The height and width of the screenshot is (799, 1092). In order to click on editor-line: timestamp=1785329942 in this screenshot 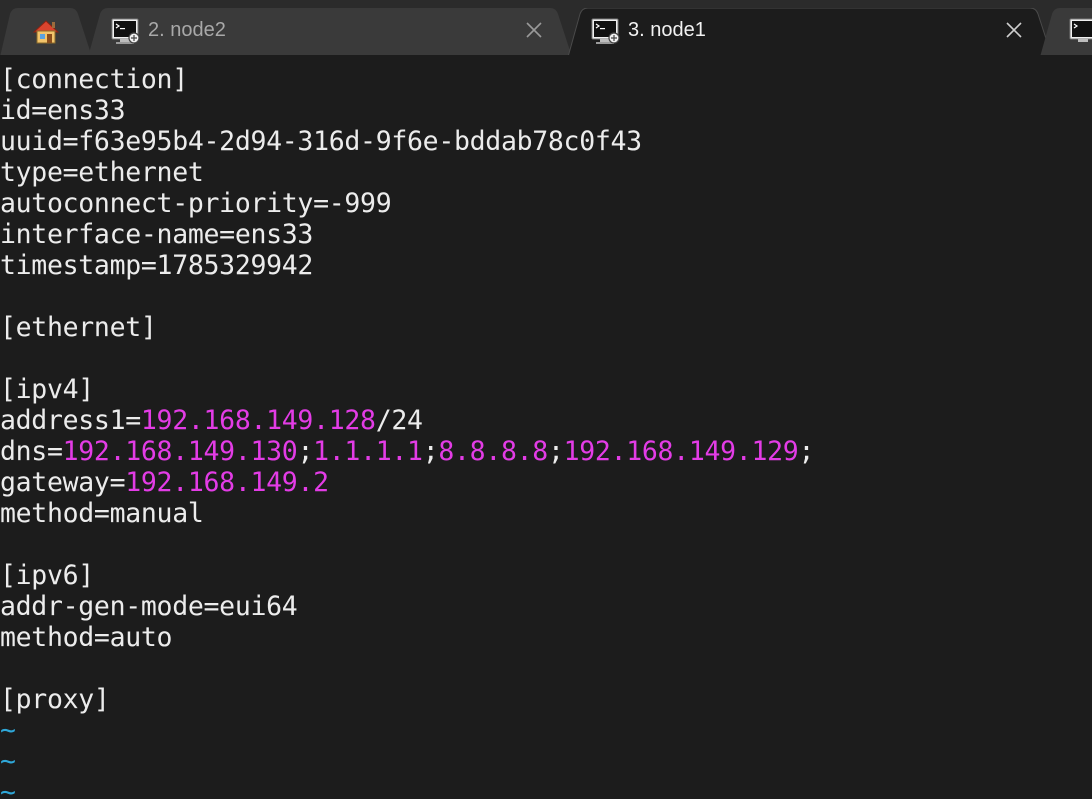, I will do `click(157, 265)`.